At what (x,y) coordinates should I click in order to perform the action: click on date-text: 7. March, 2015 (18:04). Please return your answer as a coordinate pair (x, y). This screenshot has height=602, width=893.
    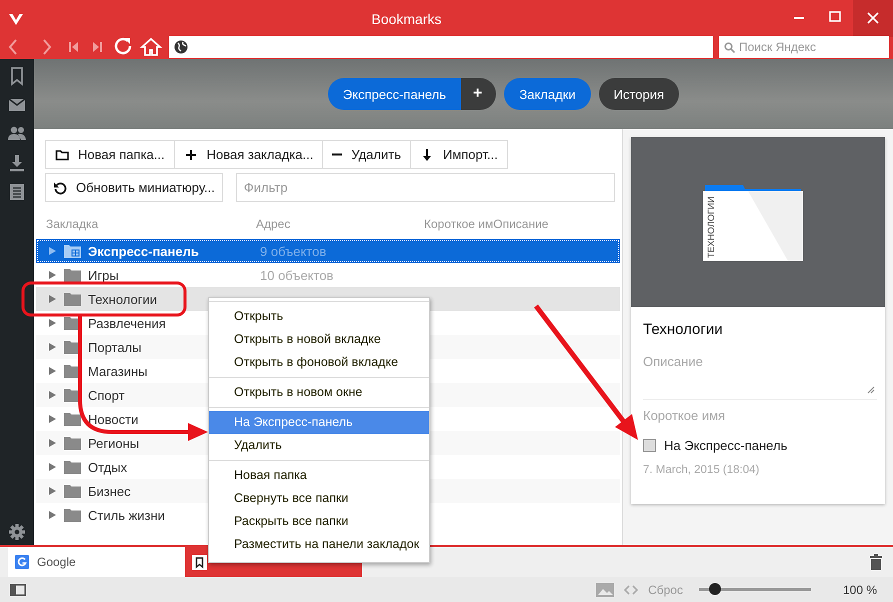
    Looking at the image, I should click on (701, 470).